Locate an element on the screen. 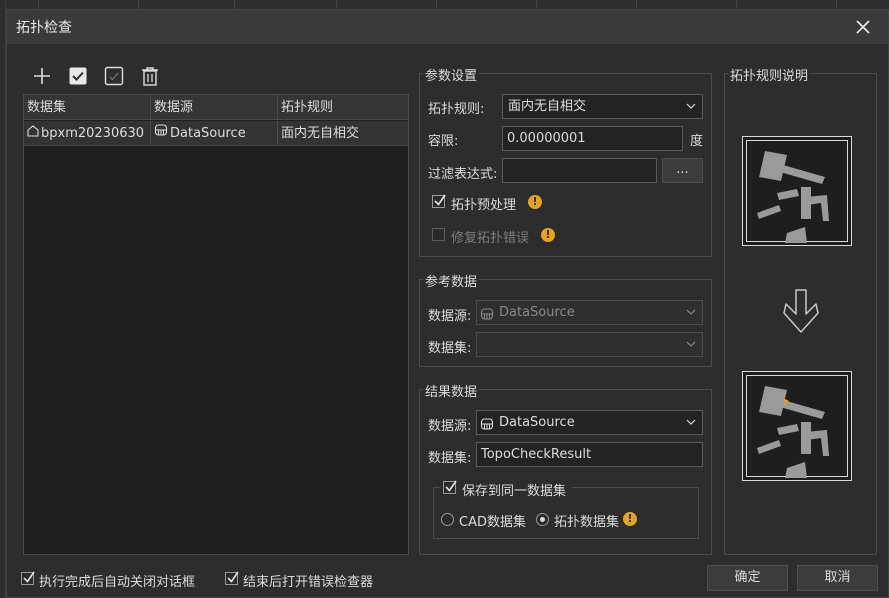 This screenshot has width=889, height=598. table-cell-dataset-text: bpxm20230630 is located at coordinates (93, 133).